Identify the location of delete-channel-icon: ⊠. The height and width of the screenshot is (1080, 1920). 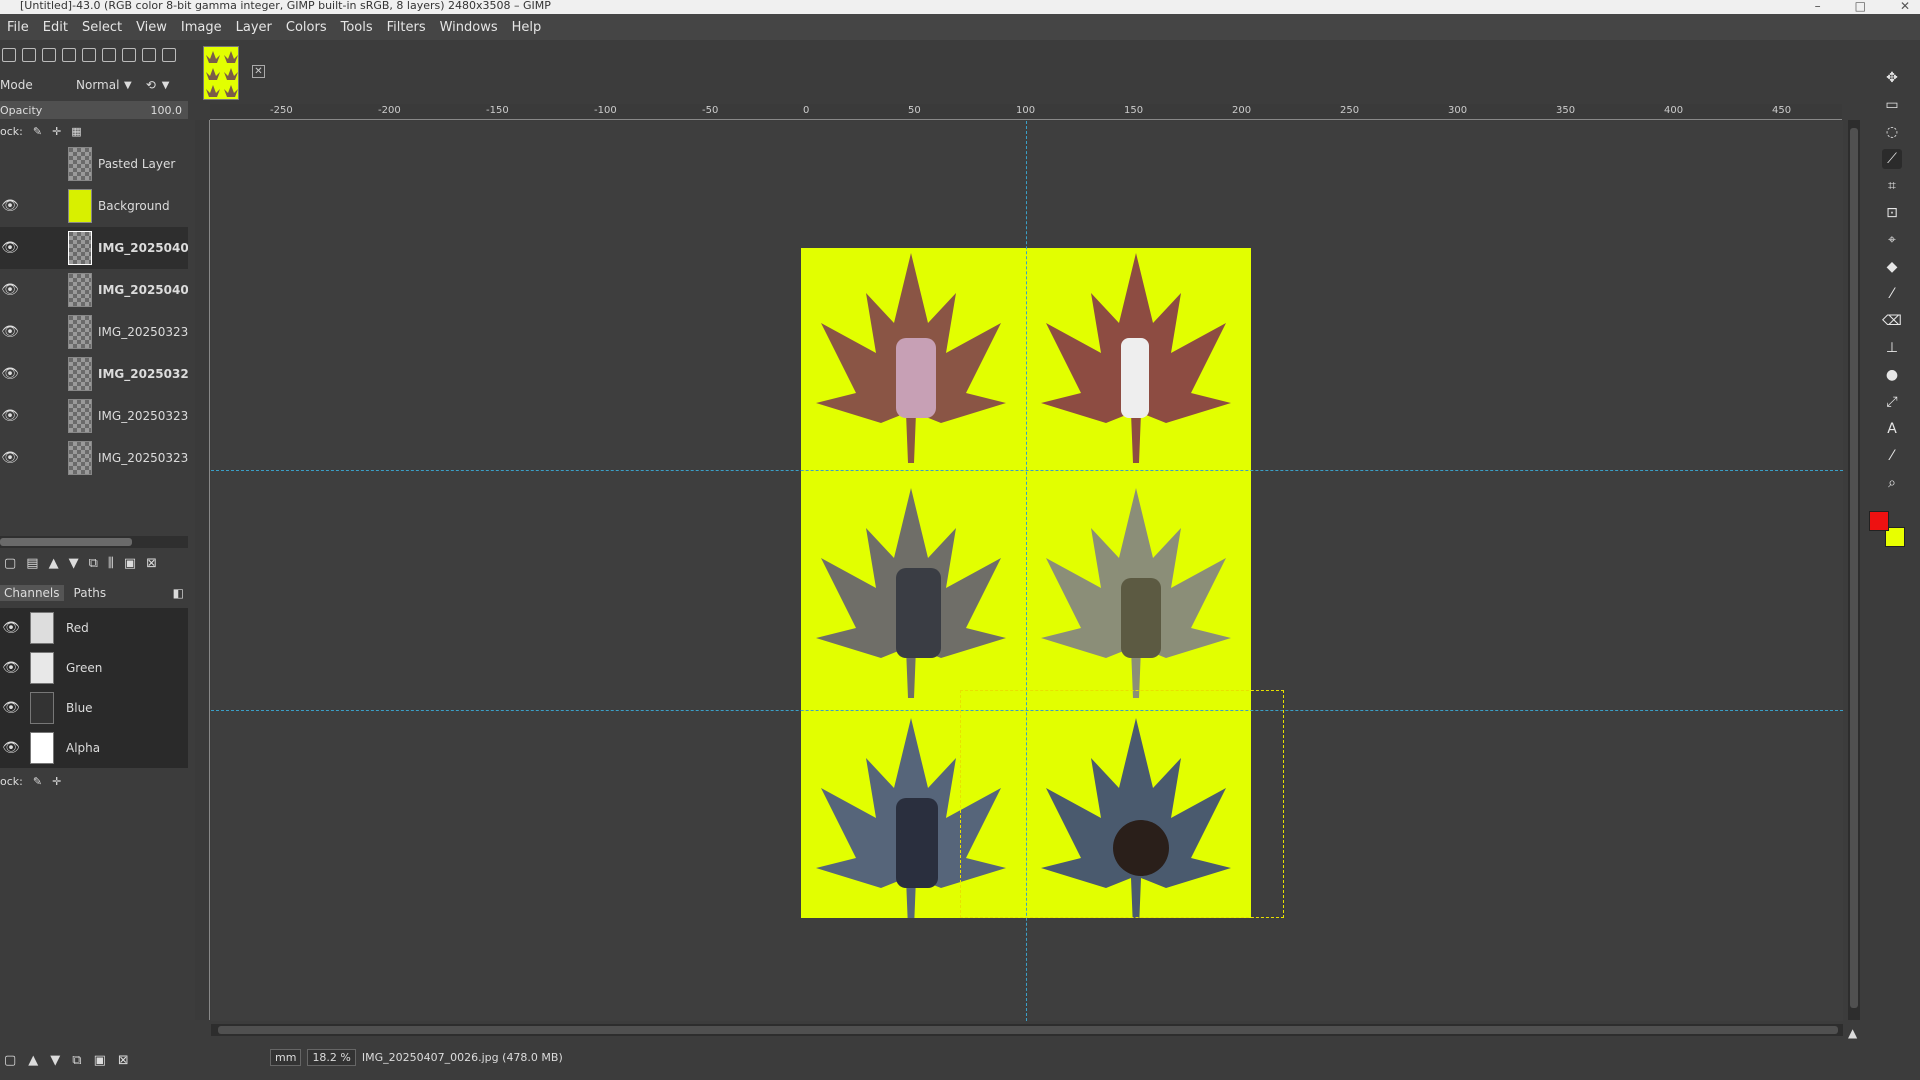
(123, 1060).